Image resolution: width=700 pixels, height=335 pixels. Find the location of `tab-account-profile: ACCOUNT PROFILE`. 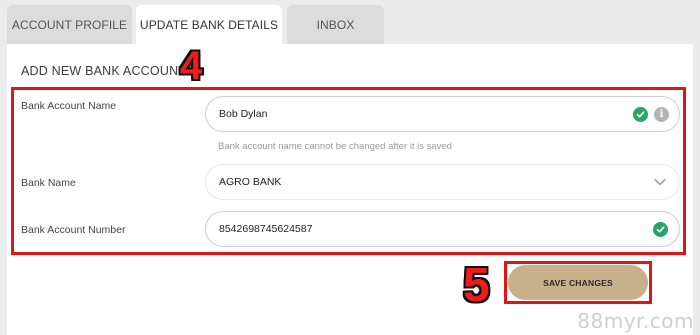

tab-account-profile: ACCOUNT PROFILE is located at coordinates (69, 24).